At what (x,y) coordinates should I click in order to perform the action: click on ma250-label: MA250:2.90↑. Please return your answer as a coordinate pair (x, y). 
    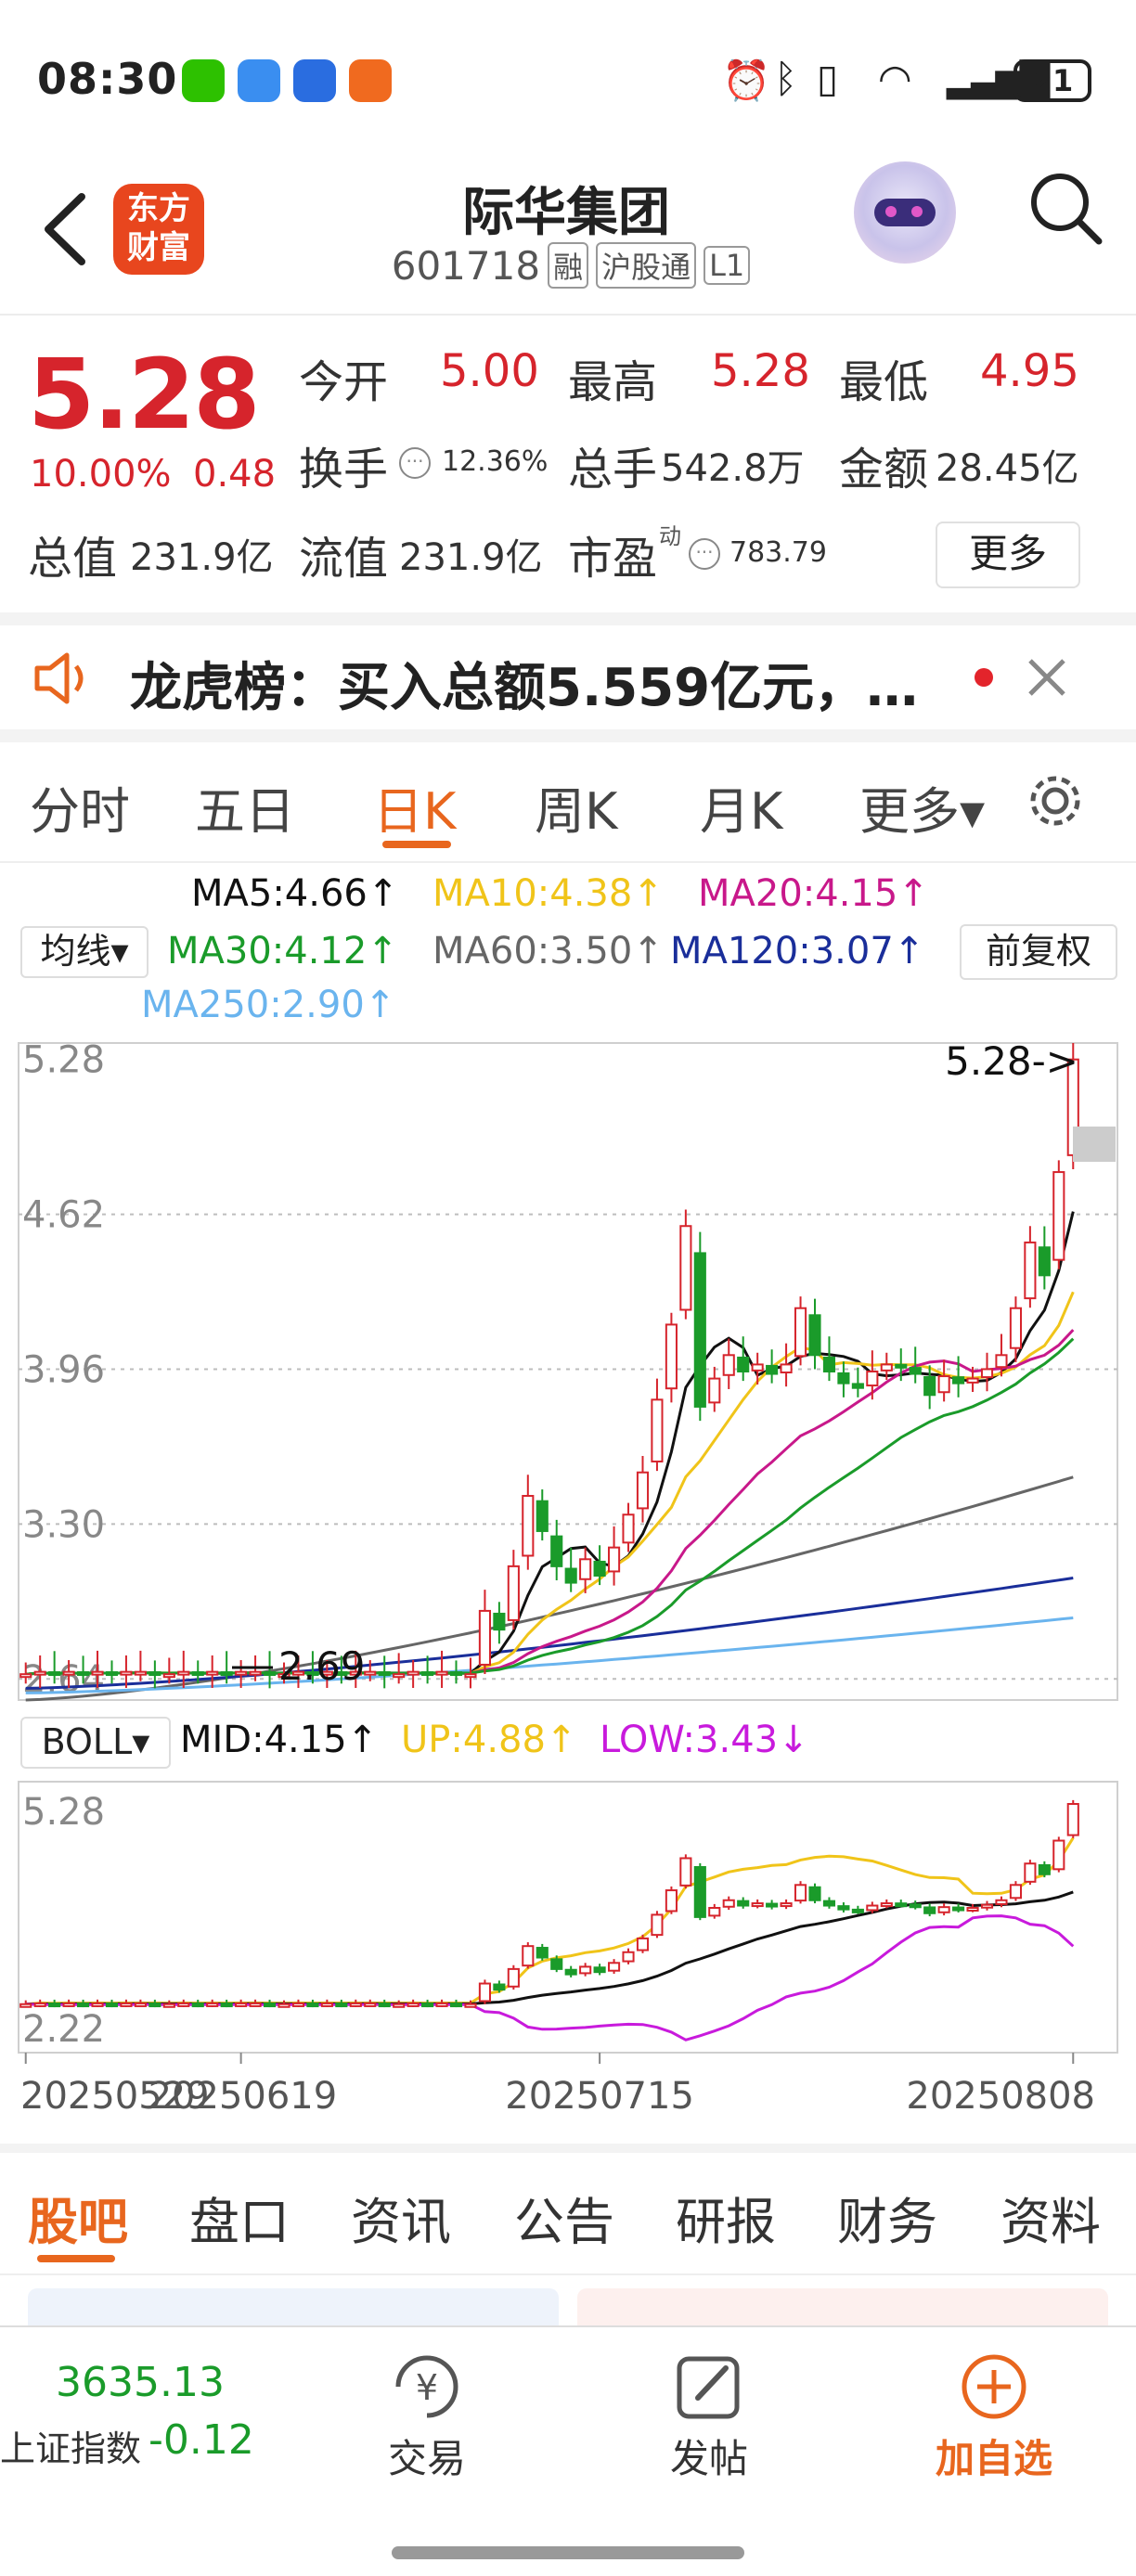
    Looking at the image, I should click on (268, 1005).